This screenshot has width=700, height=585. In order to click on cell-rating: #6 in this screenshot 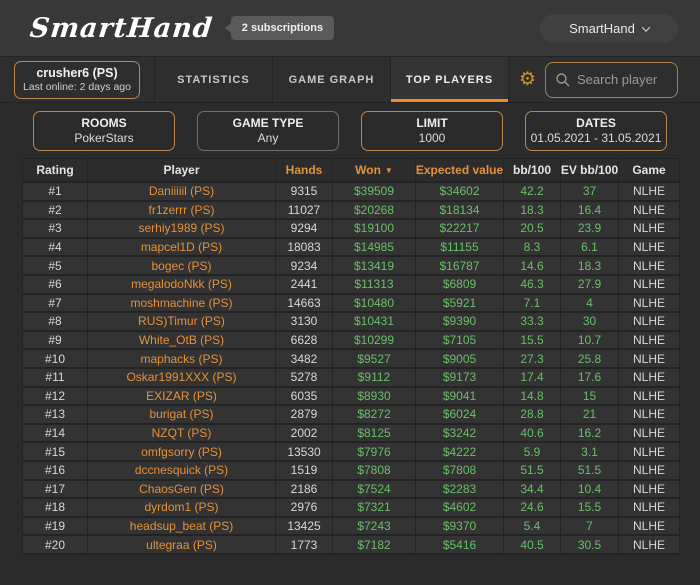, I will do `click(55, 284)`.